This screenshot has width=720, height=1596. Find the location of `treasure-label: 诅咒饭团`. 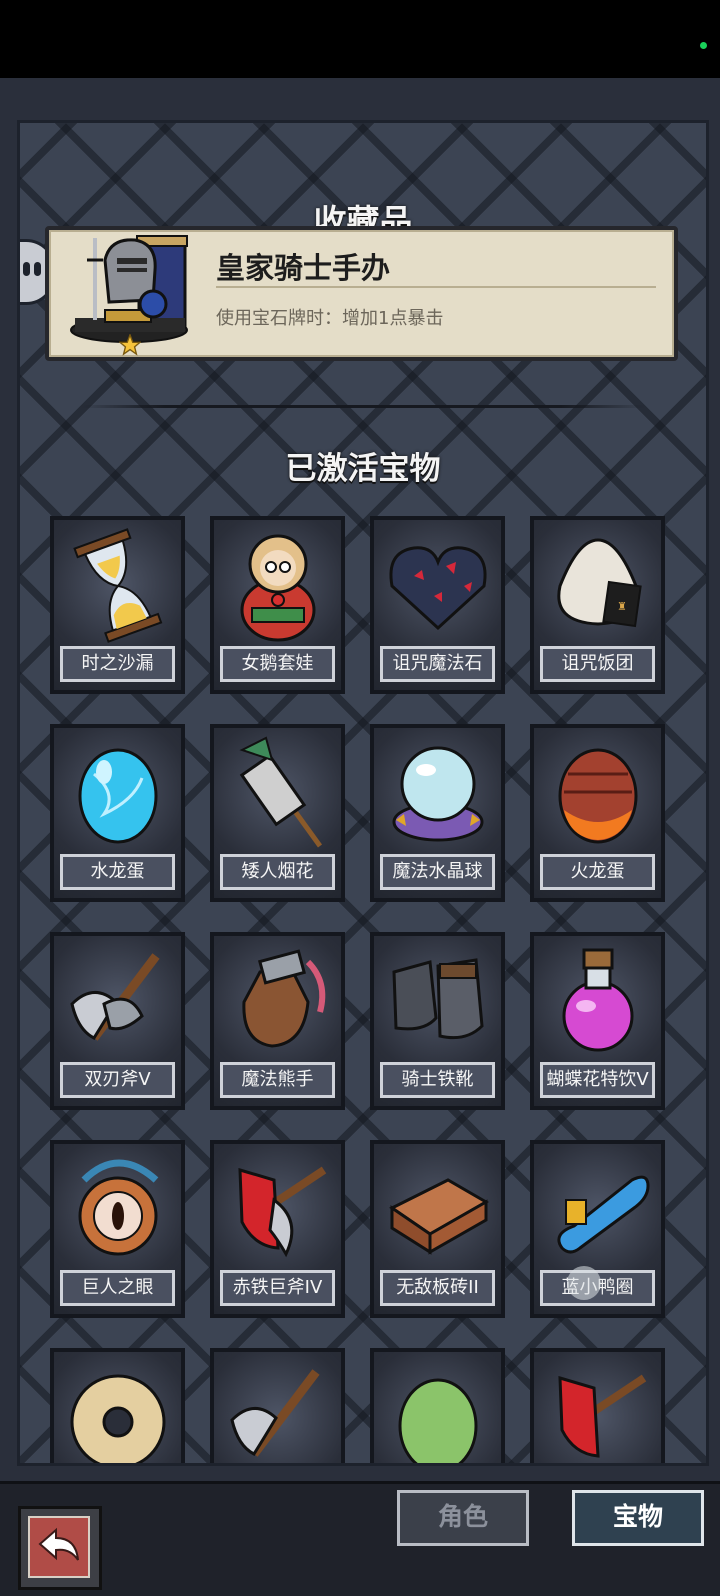

treasure-label: 诅咒饭团 is located at coordinates (597, 664).